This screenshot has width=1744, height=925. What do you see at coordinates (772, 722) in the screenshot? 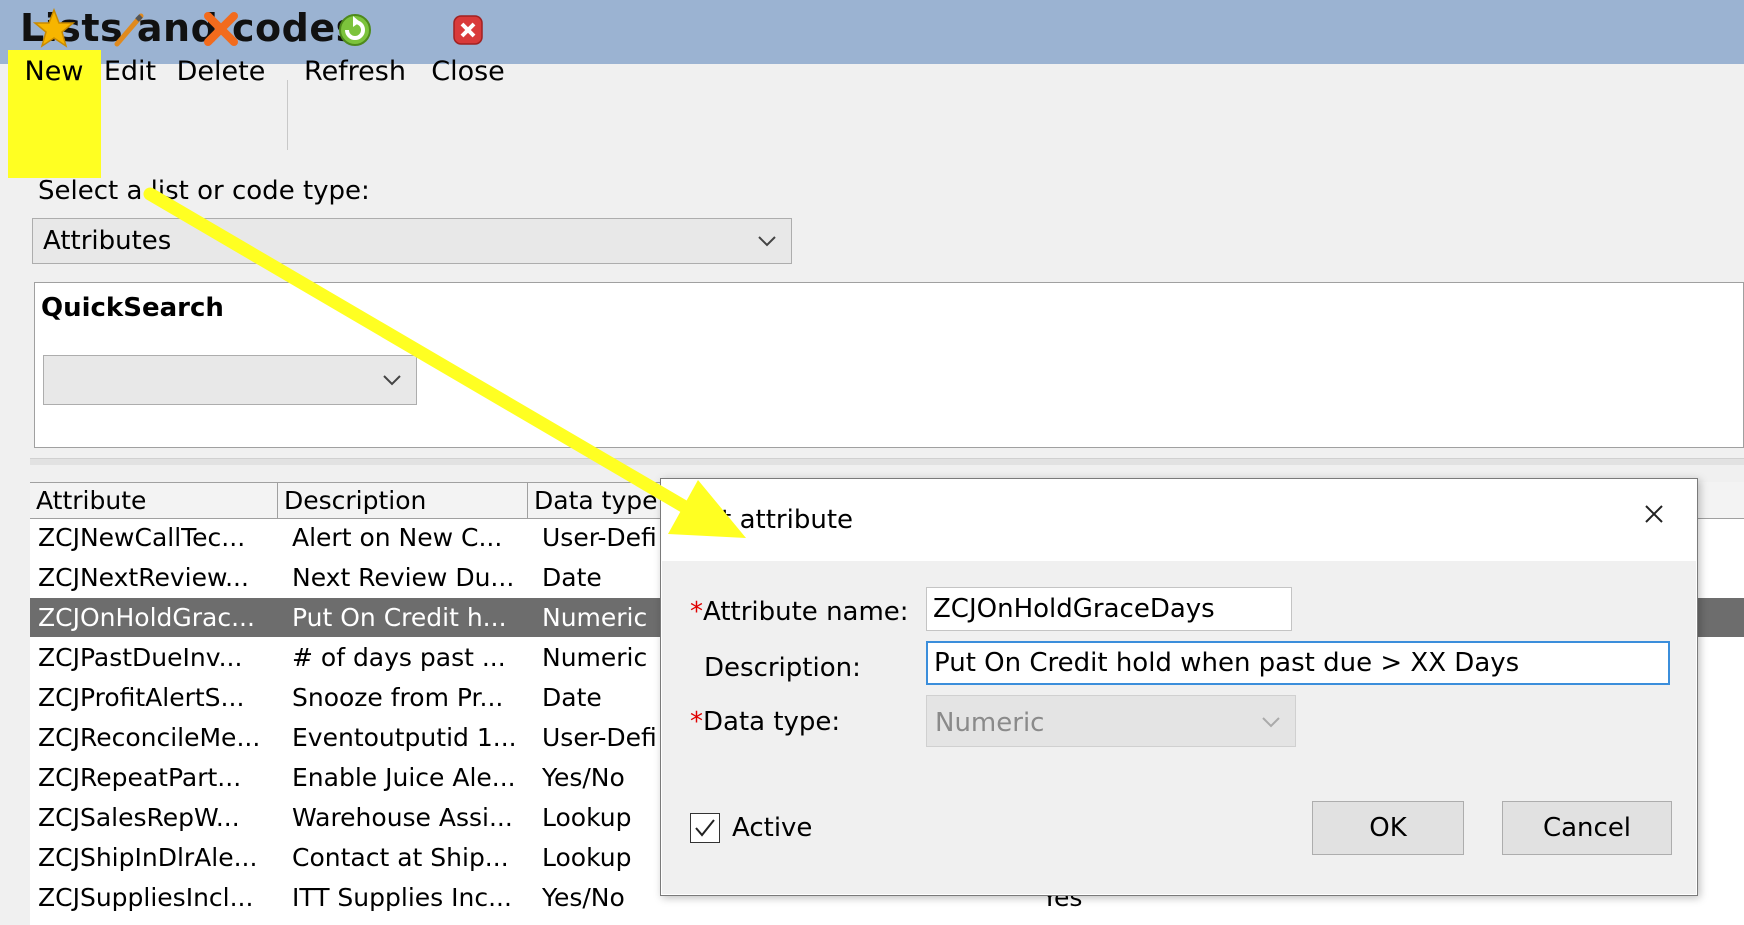
I see `data-type-label-text: Data type:` at bounding box center [772, 722].